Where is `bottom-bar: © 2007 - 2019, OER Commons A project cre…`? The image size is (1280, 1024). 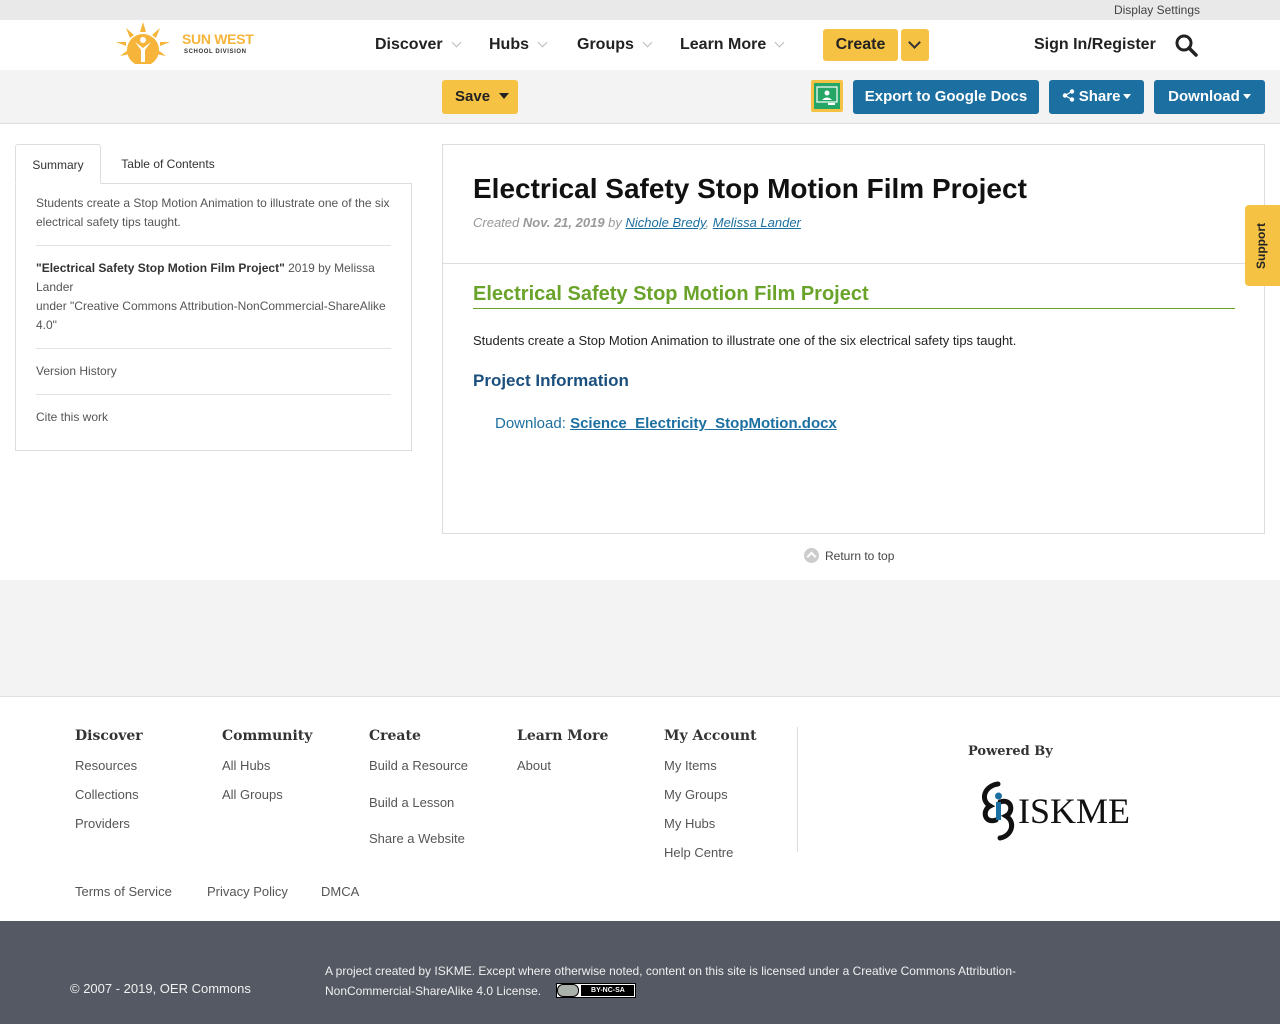
bottom-bar: © 2007 - 2019, OER Commons A project cre… is located at coordinates (640, 972).